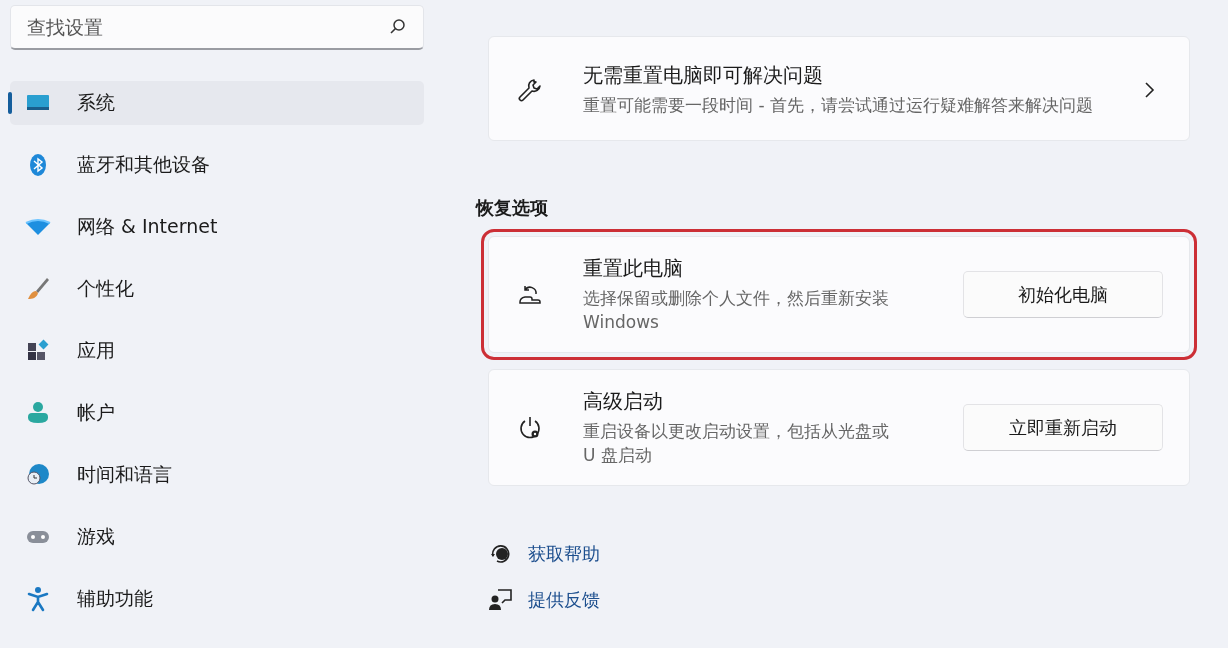 The image size is (1228, 648). Describe the element at coordinates (217, 27) in the screenshot. I see `search-field: 查找设置` at that location.